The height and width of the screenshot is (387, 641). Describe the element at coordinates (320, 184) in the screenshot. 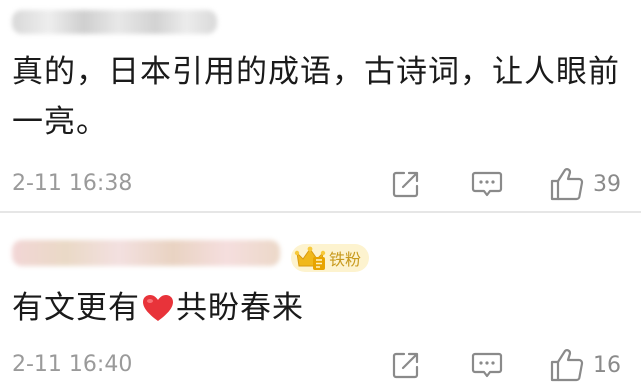

I see `comment-meta-row: 2-11 16:38 39` at that location.